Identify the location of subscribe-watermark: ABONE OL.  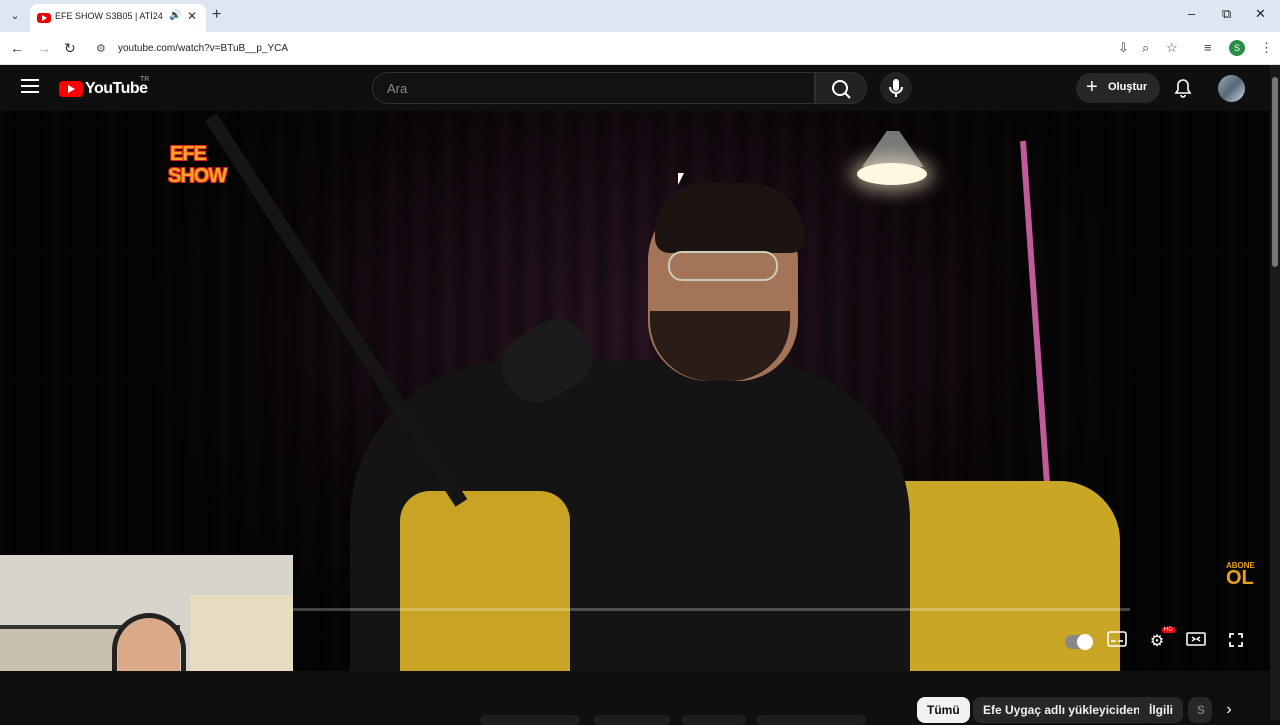
(1242, 576).